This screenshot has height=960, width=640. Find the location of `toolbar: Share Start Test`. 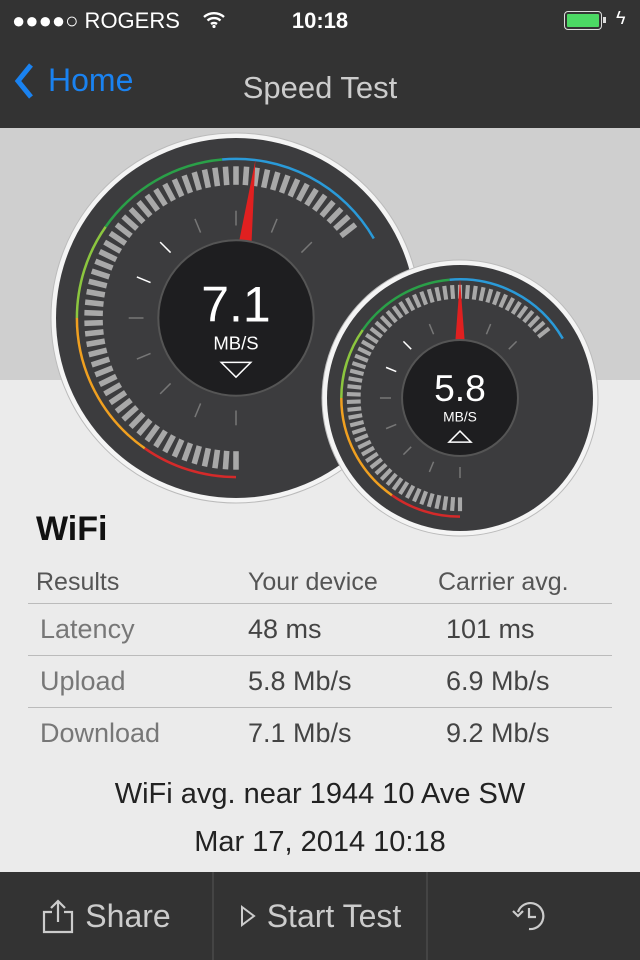

toolbar: Share Start Test is located at coordinates (320, 916).